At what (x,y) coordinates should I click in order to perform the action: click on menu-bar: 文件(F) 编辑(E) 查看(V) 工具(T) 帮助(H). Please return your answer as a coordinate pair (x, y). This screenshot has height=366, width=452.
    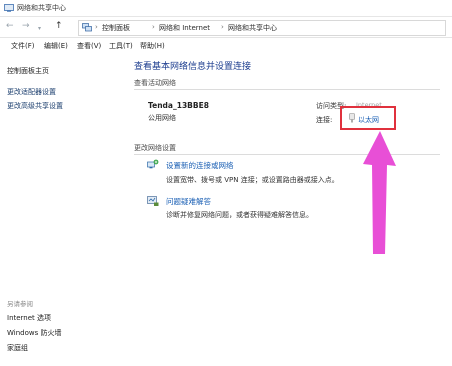
    Looking at the image, I should click on (226, 46).